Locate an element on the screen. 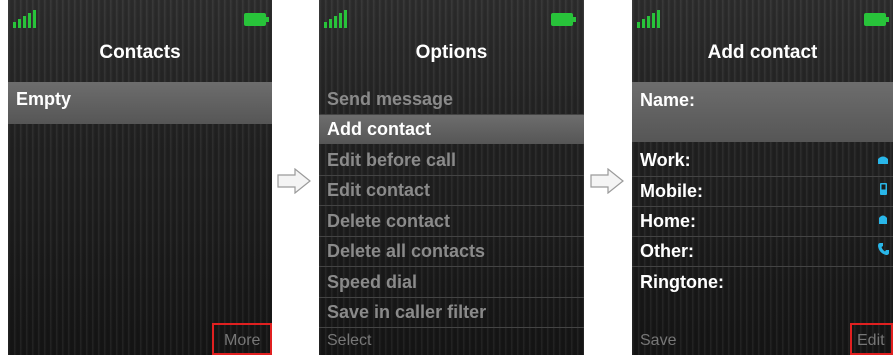 The width and height of the screenshot is (893, 355). menu-item-save-in-caller-filter: Save in caller filter is located at coordinates (406, 312).